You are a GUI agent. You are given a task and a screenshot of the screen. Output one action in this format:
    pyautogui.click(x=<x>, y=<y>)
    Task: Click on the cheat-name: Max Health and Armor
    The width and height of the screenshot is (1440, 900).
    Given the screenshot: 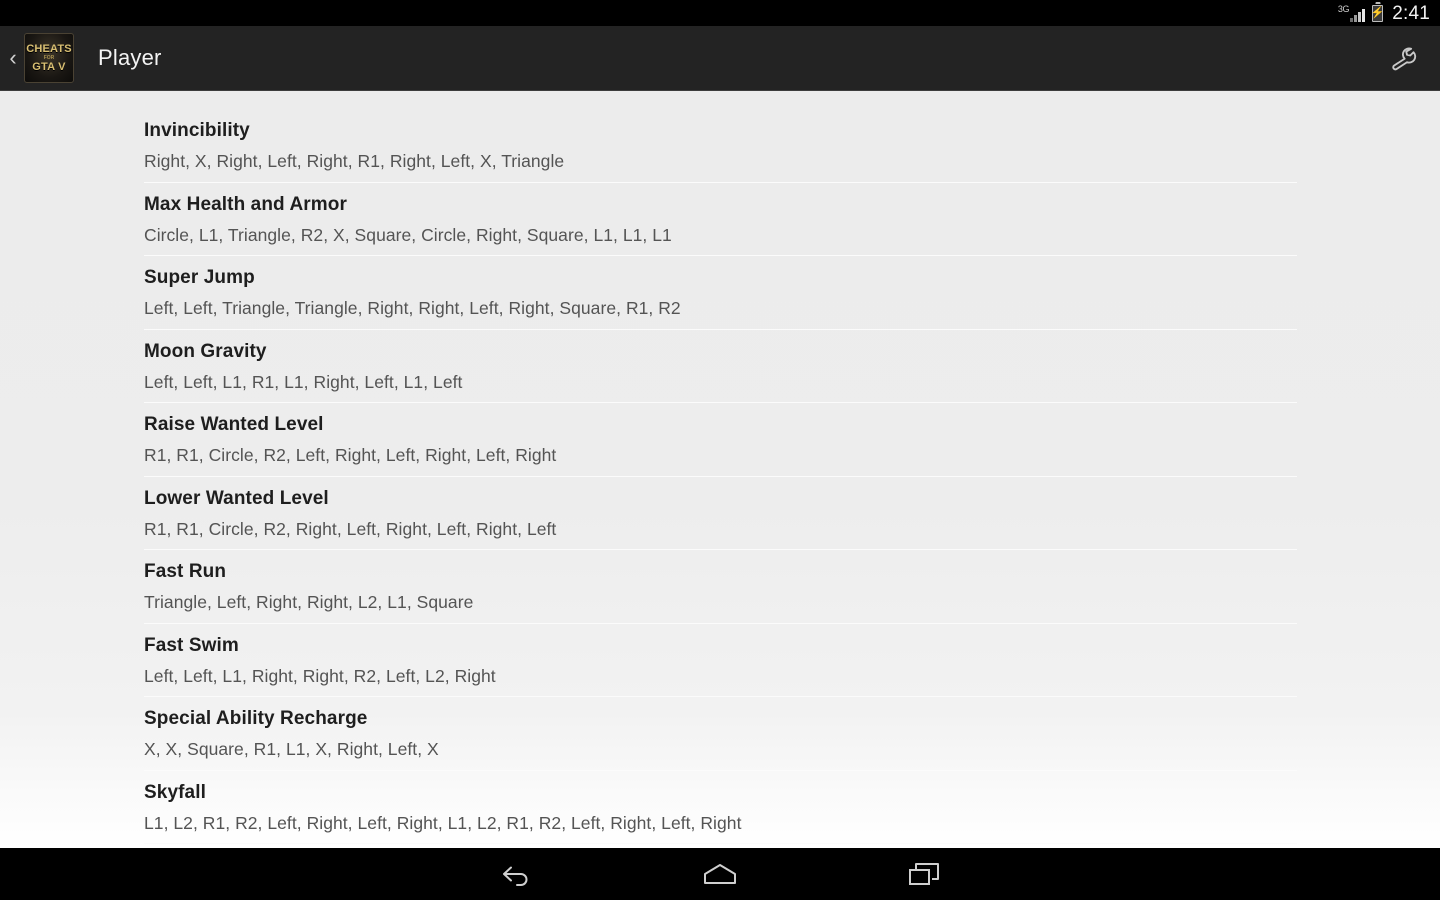 What is the action you would take?
    pyautogui.click(x=245, y=204)
    